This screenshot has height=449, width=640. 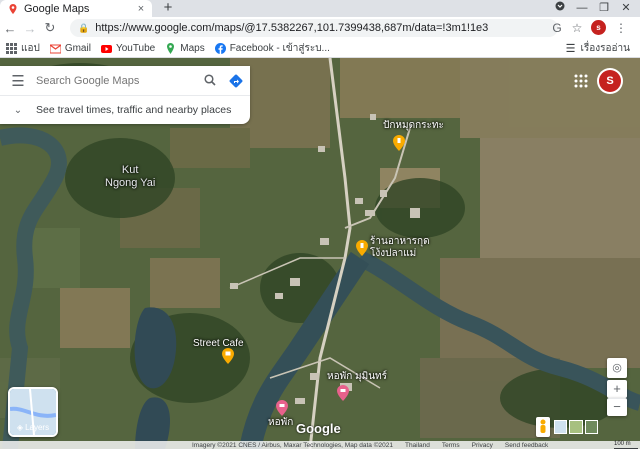 I want to click on directions-button, so click(x=236, y=81).